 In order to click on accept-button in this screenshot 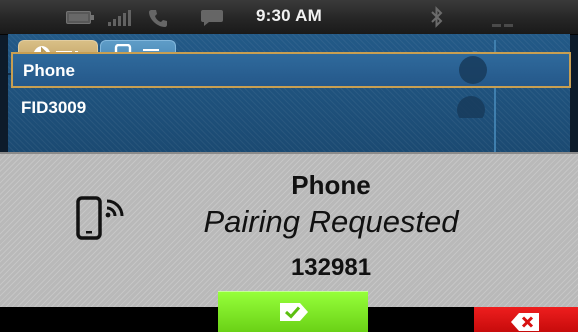, I will do `click(293, 311)`.